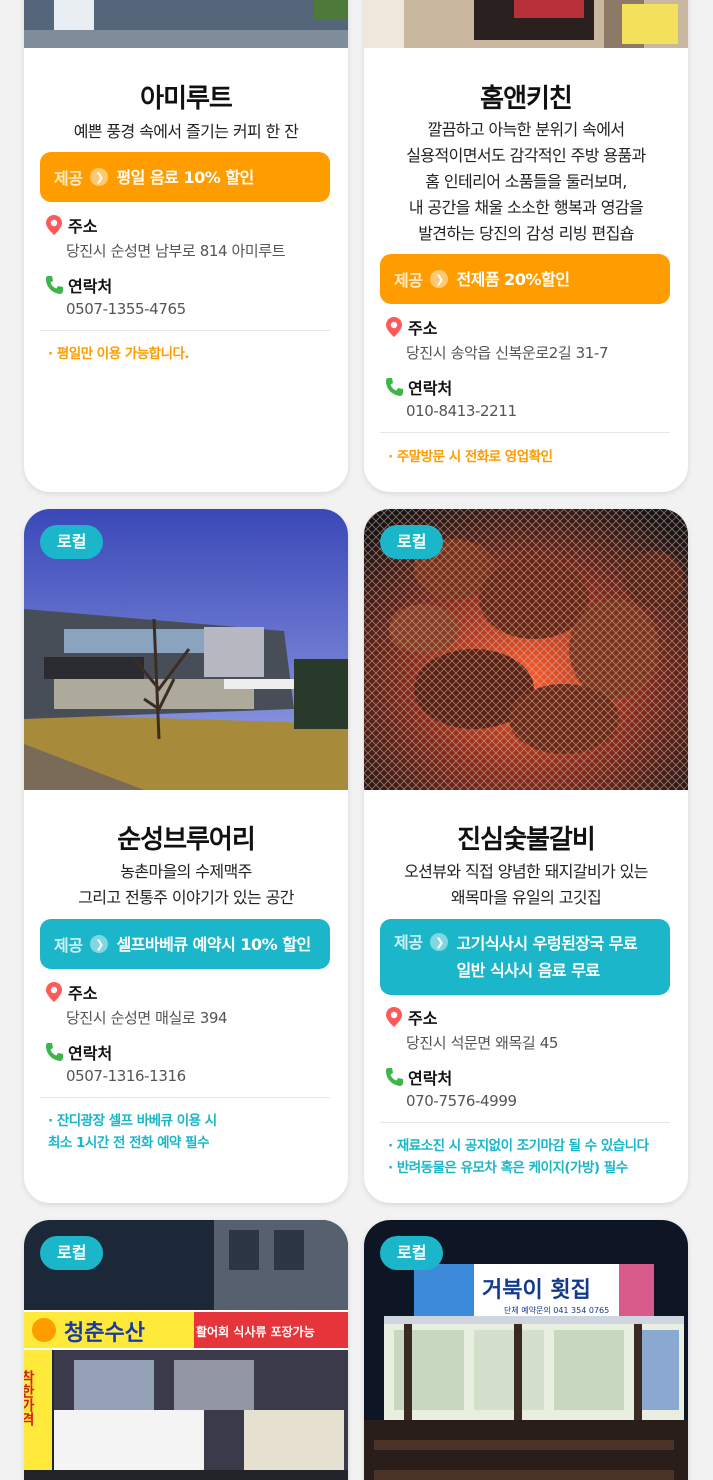  Describe the element at coordinates (186, 99) in the screenshot. I see `store-name: 아미루트` at that location.